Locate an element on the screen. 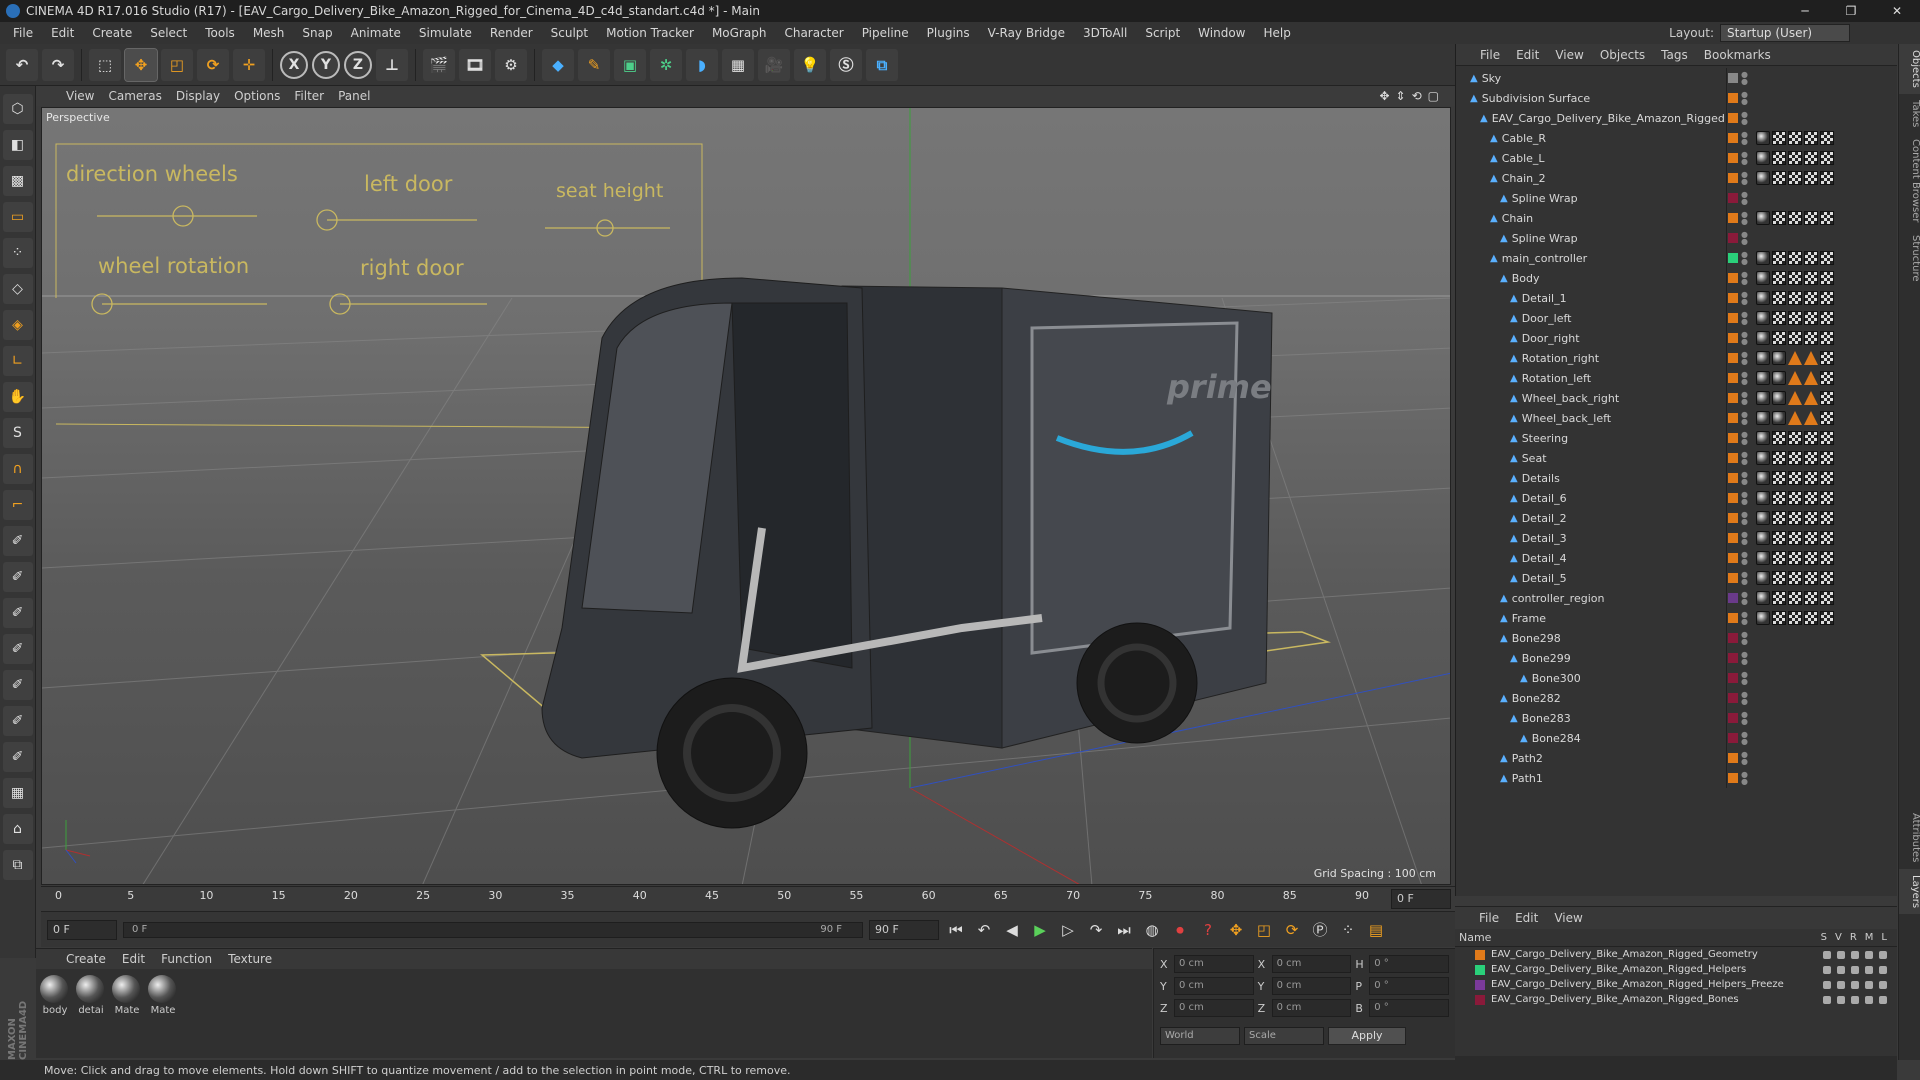 This screenshot has height=1080, width=1920. size-y-field: 0 cm is located at coordinates (1311, 986).